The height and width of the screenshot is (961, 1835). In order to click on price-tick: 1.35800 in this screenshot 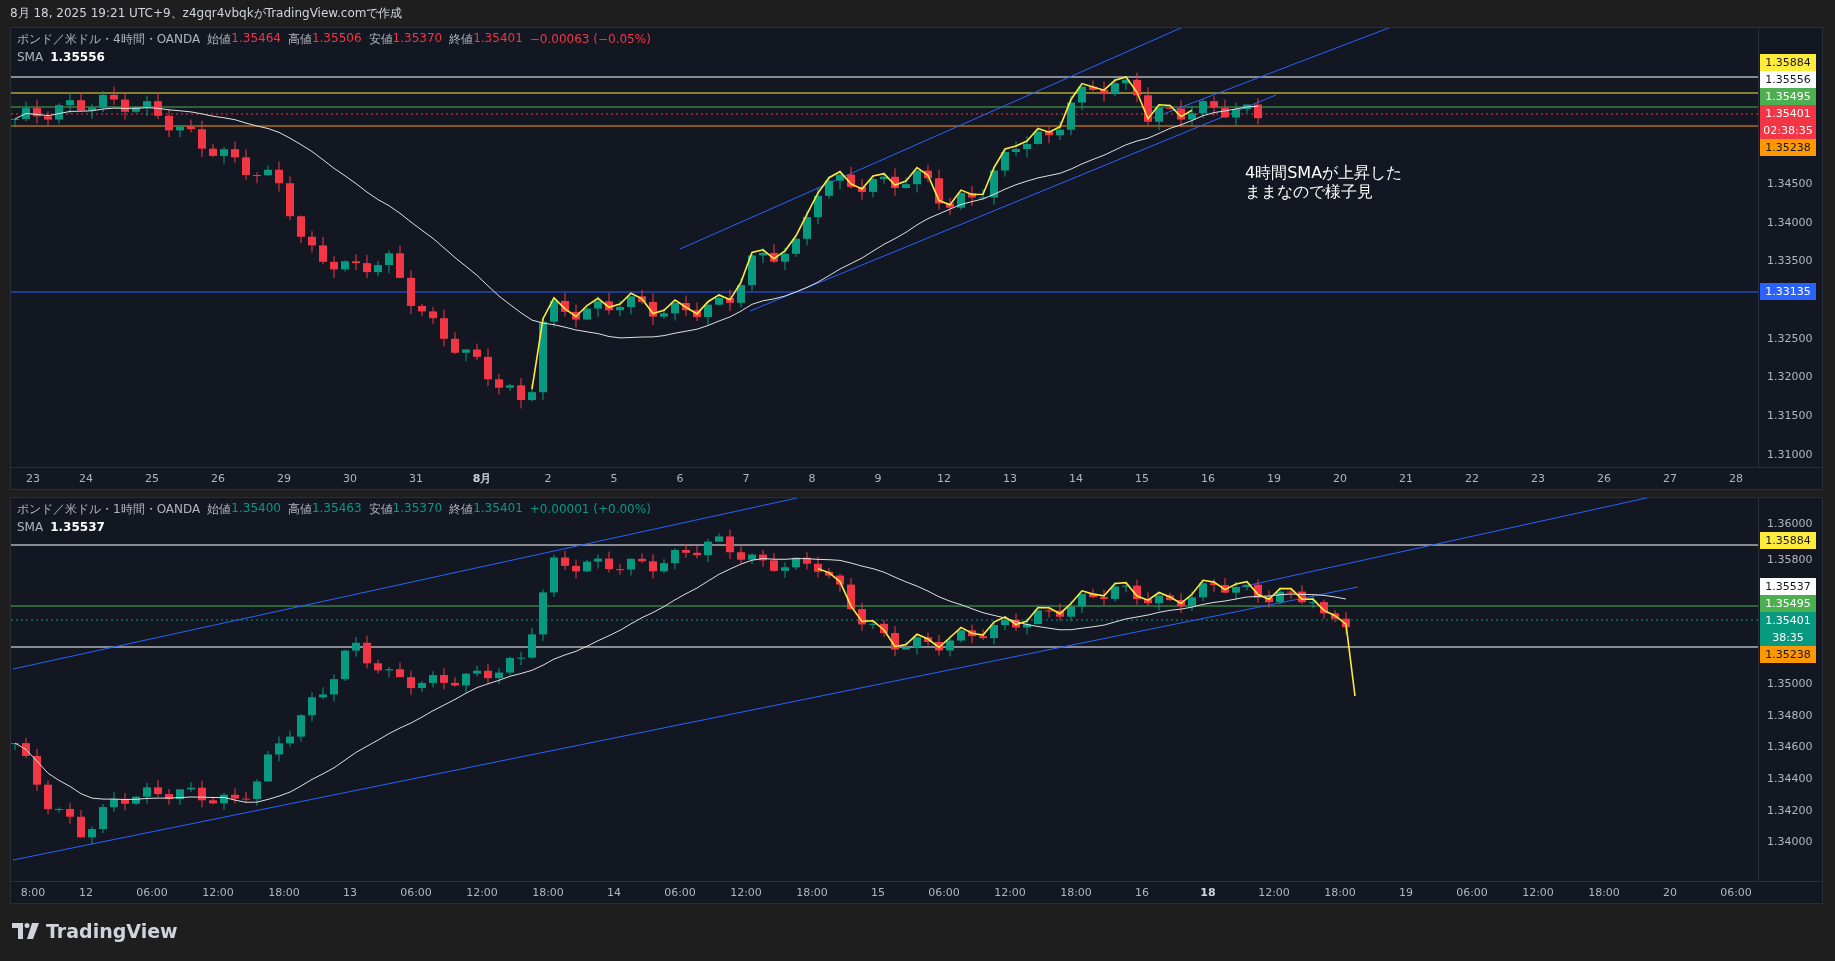, I will do `click(1790, 559)`.